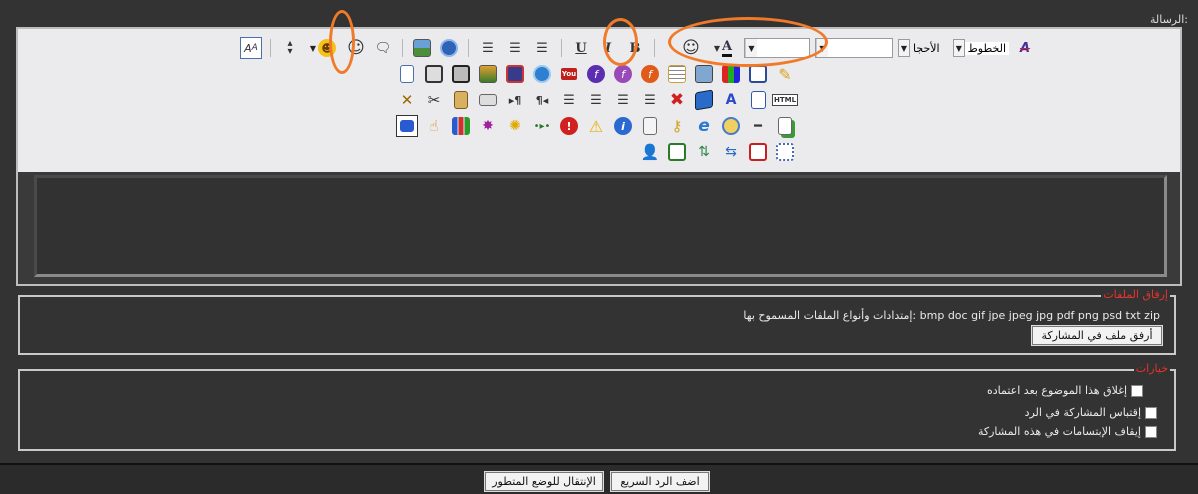  Describe the element at coordinates (542, 100) in the screenshot. I see `rtl-icon: ¶◂` at that location.